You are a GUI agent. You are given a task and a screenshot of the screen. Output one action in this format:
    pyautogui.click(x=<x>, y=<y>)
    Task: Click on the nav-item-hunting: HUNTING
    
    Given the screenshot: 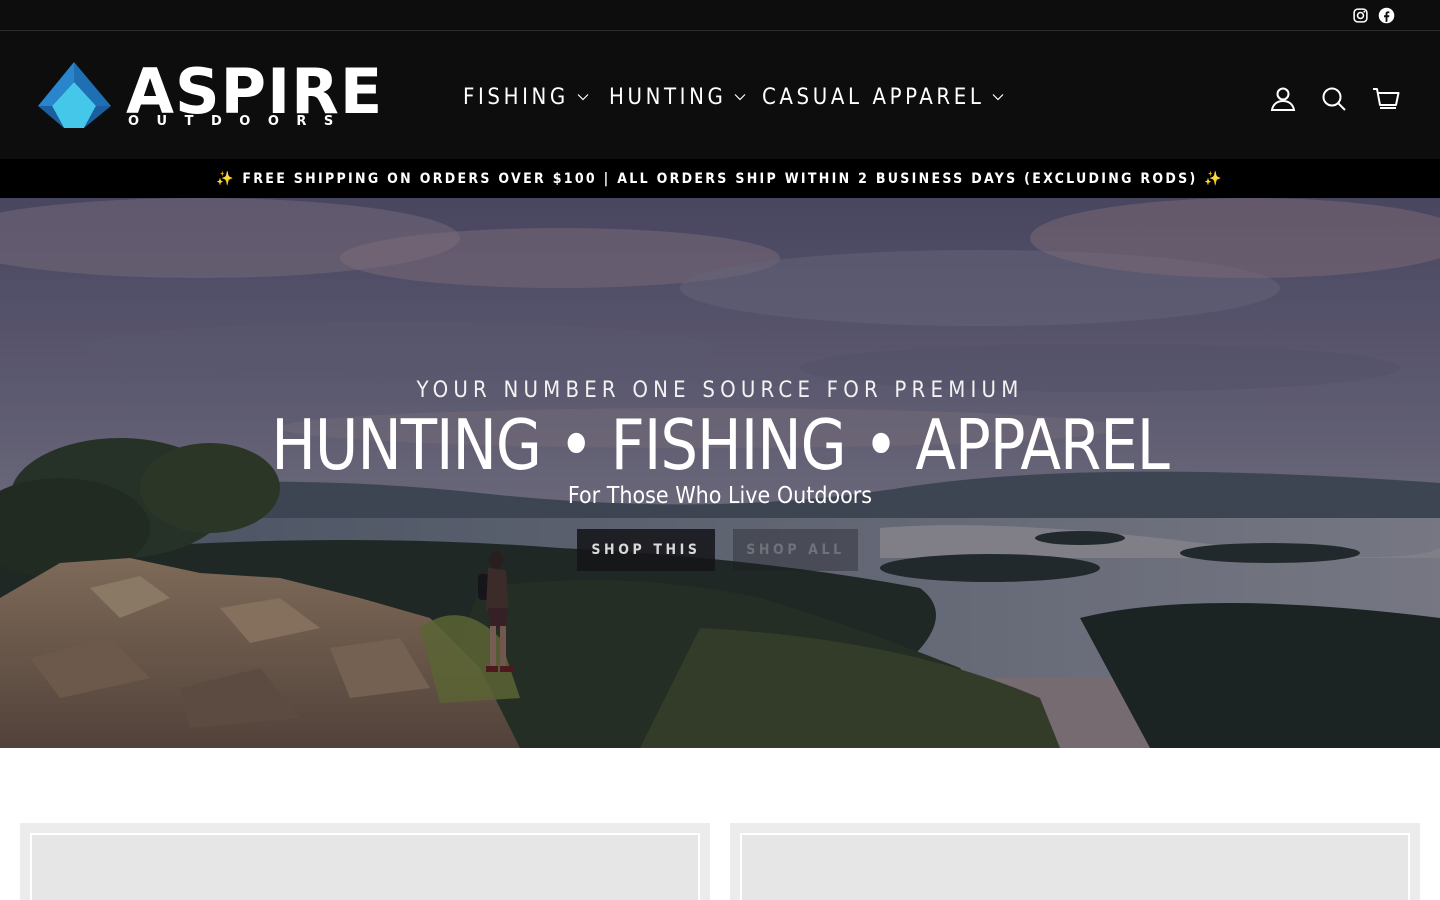 What is the action you would take?
    pyautogui.click(x=677, y=97)
    